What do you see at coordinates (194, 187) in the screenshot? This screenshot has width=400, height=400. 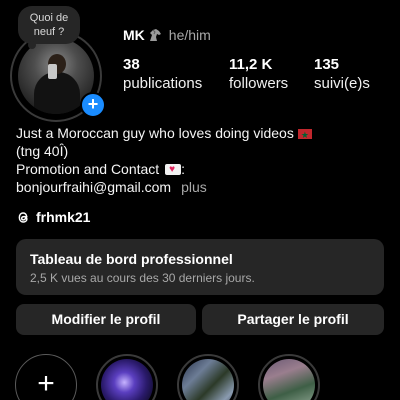 I see `bio-more-link: plus` at bounding box center [194, 187].